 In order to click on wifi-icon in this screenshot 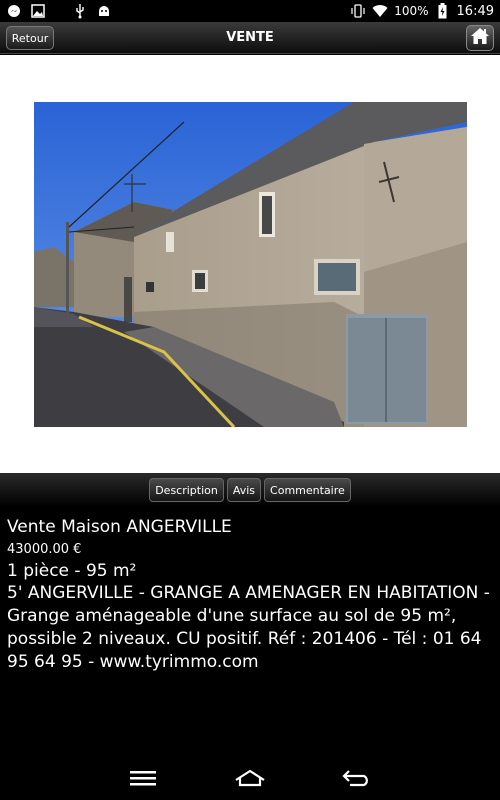, I will do `click(380, 11)`.